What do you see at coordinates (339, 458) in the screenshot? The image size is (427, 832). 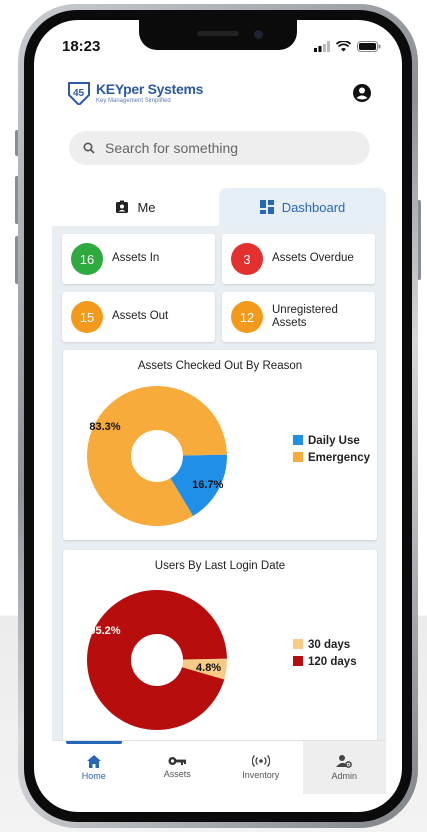 I see `legend-label: Emergency` at bounding box center [339, 458].